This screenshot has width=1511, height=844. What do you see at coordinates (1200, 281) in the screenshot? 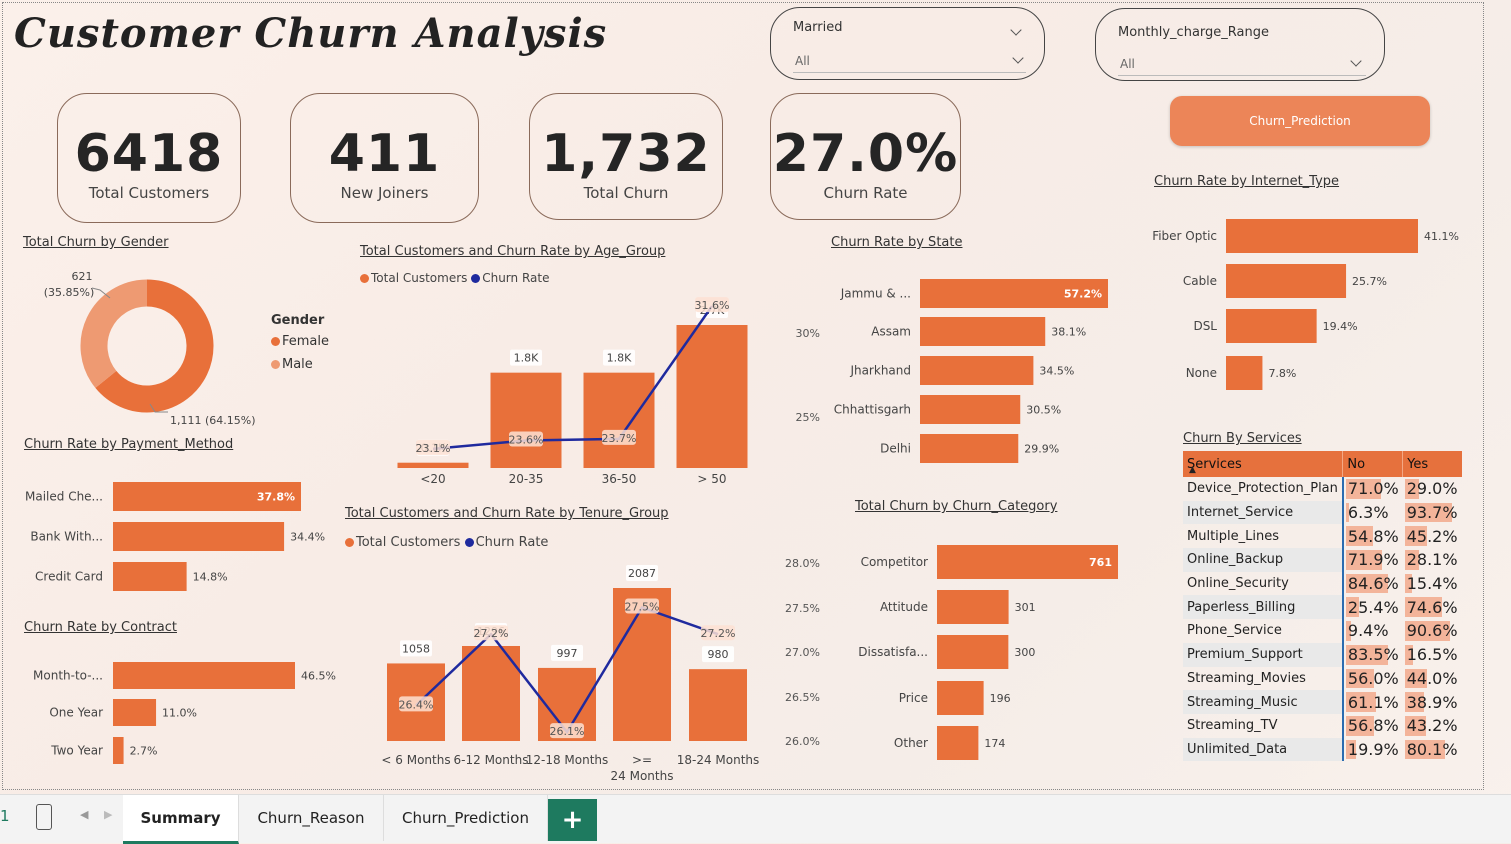
I see `category-label: Cable` at bounding box center [1200, 281].